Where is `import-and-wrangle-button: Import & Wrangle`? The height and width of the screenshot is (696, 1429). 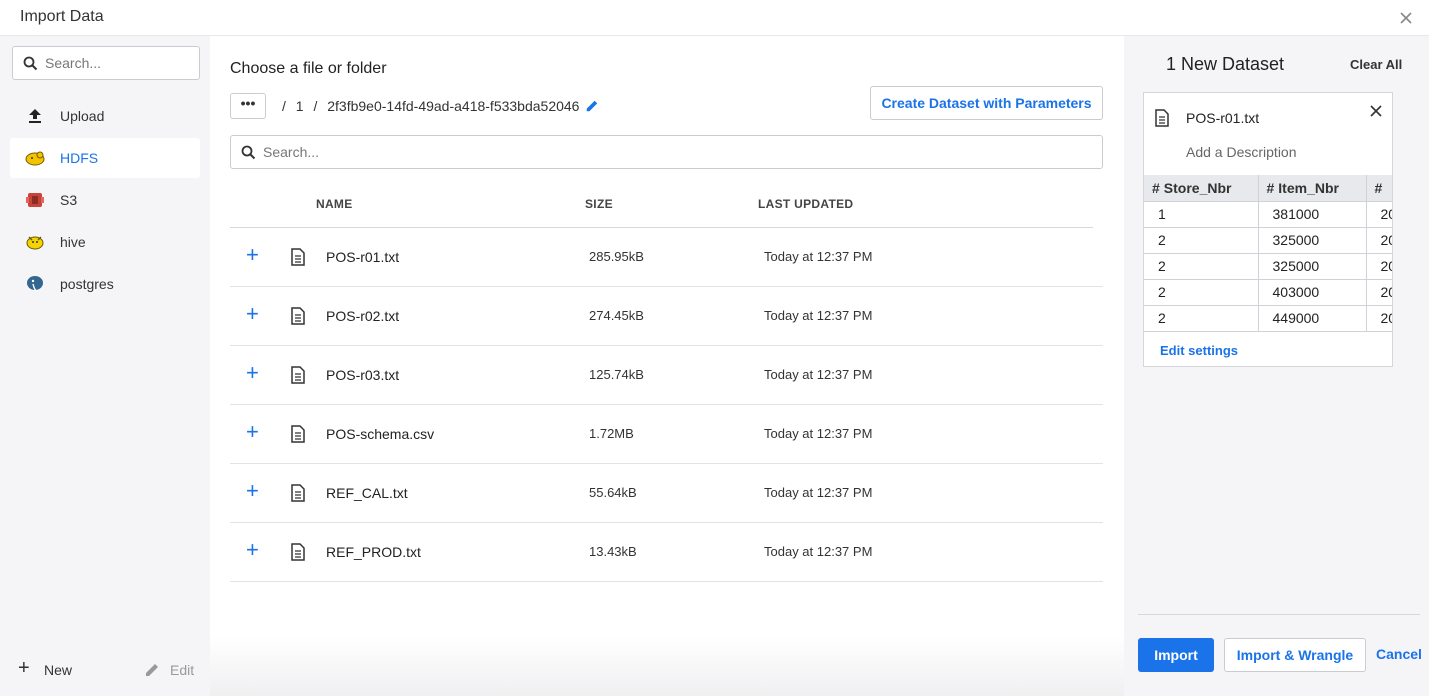
import-and-wrangle-button: Import & Wrangle is located at coordinates (1295, 655).